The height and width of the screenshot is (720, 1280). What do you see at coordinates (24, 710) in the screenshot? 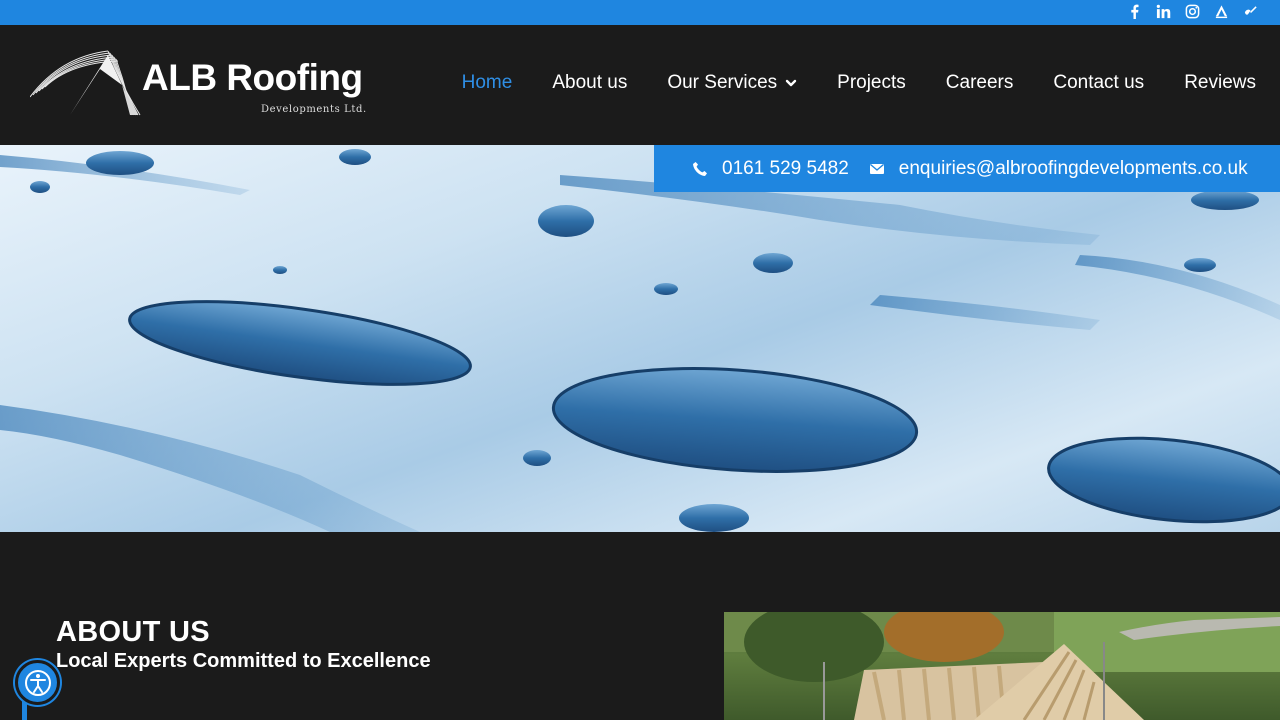
I see `accent-divider` at bounding box center [24, 710].